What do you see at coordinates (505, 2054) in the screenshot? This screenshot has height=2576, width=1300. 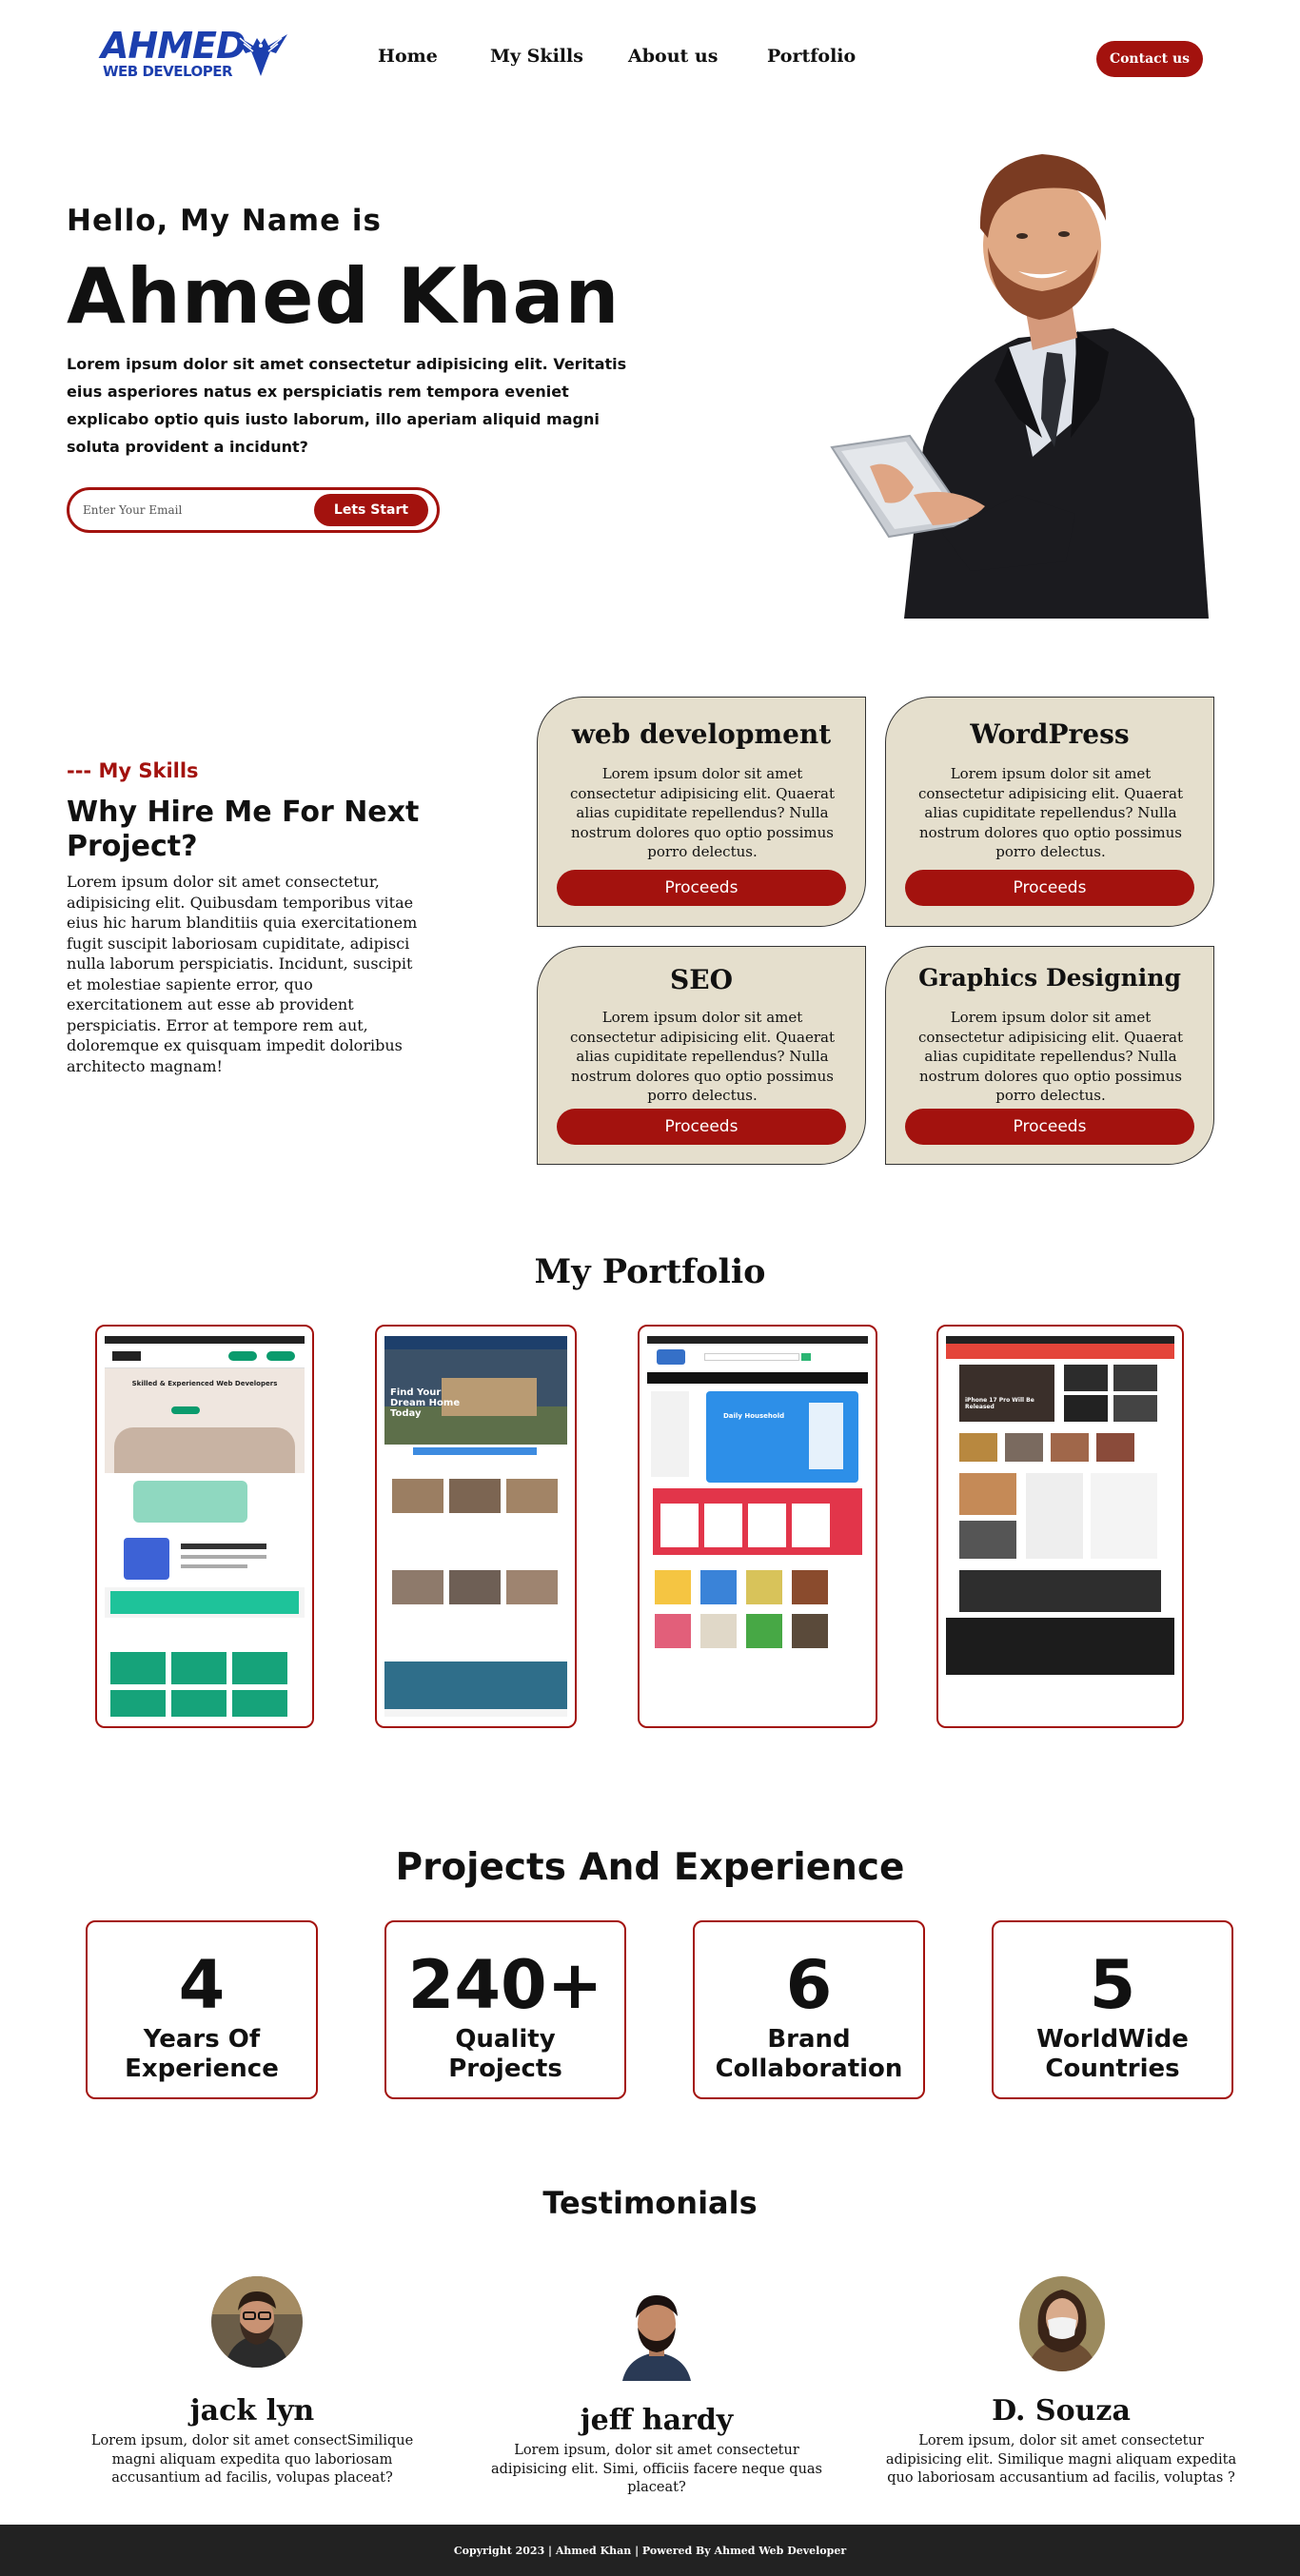 I see `stat-label: Quality Projects` at bounding box center [505, 2054].